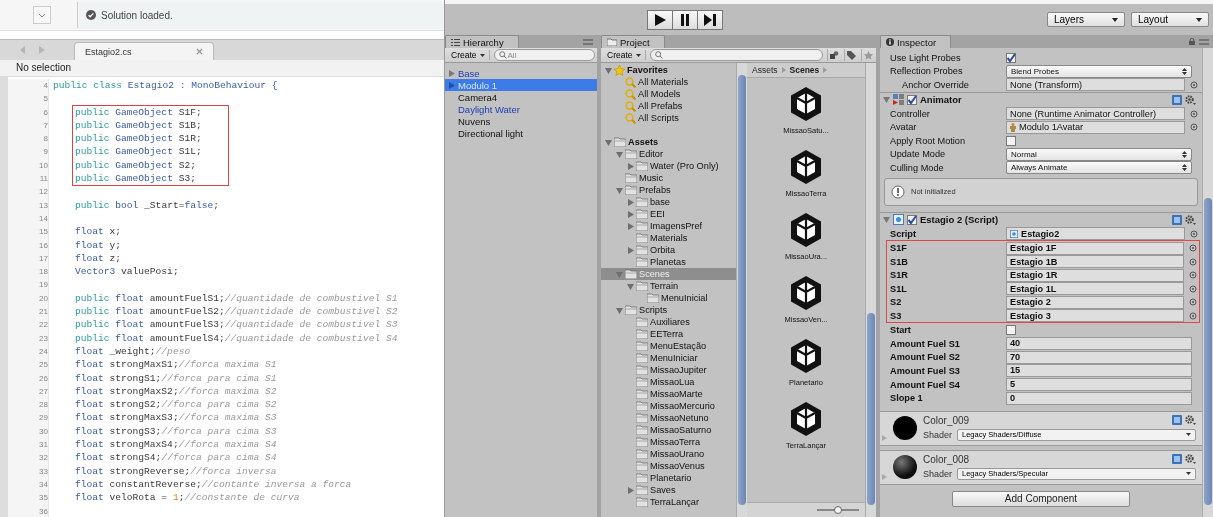 The height and width of the screenshot is (517, 1213). I want to click on line-number: 26, so click(43, 378).